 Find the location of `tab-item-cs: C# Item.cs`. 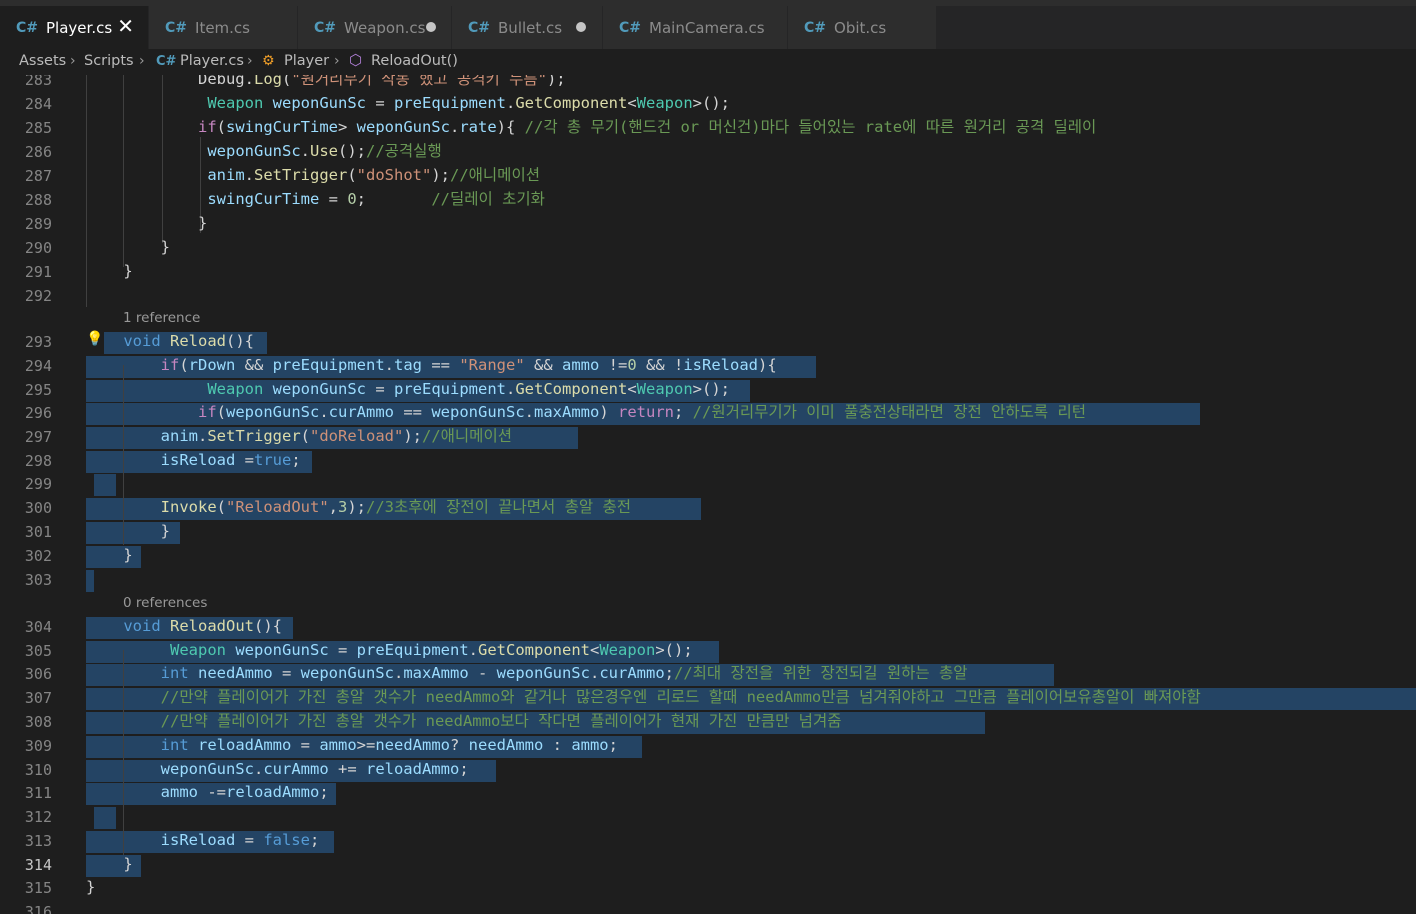

tab-item-cs: C# Item.cs is located at coordinates (223, 27).